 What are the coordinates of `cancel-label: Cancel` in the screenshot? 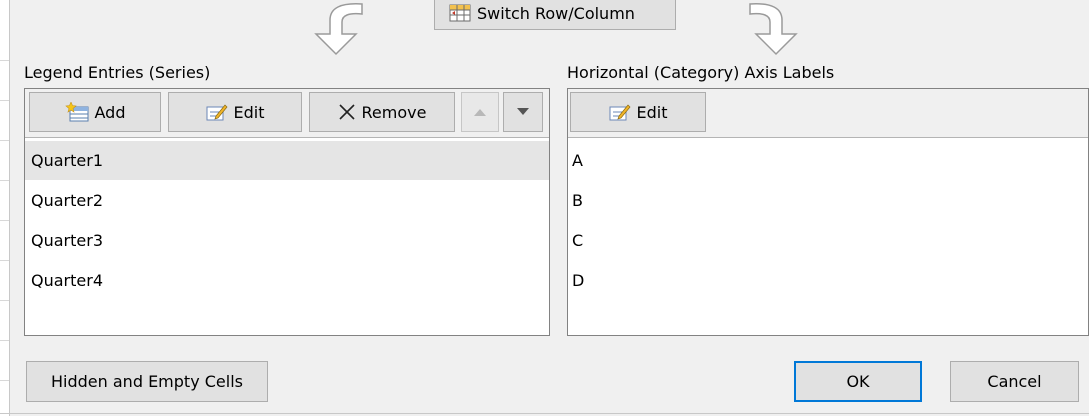 It's located at (1014, 381).